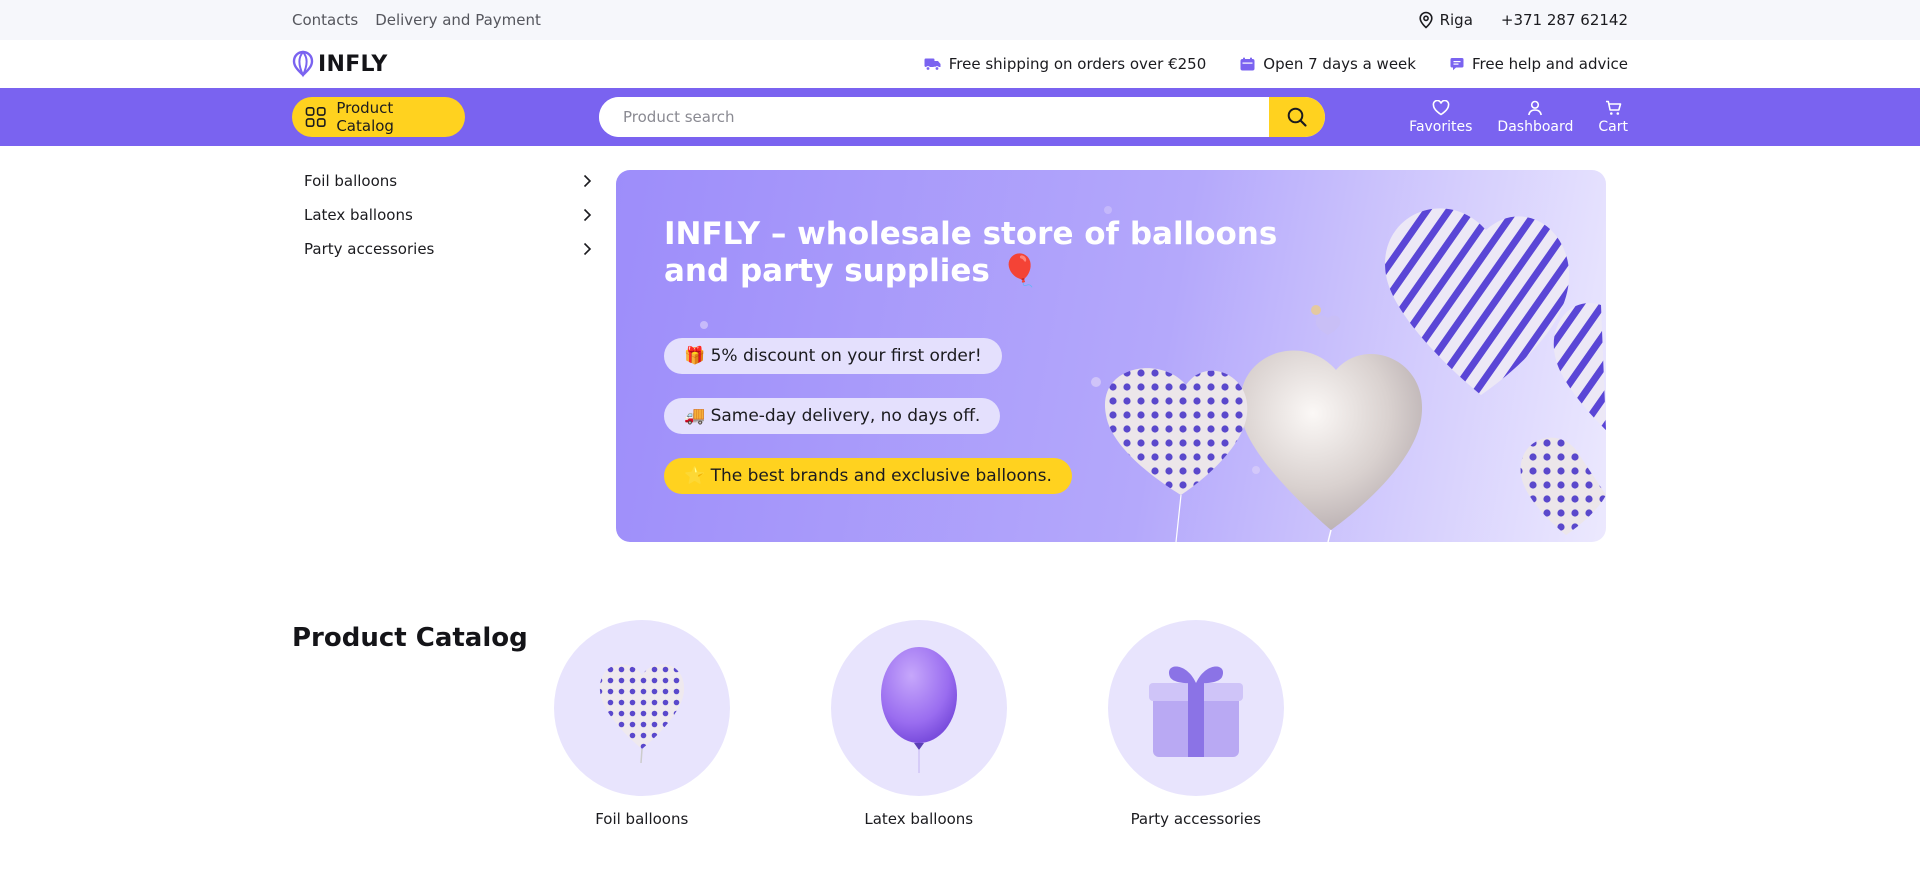  Describe the element at coordinates (1441, 126) in the screenshot. I see `favorites-label: Favorites` at that location.